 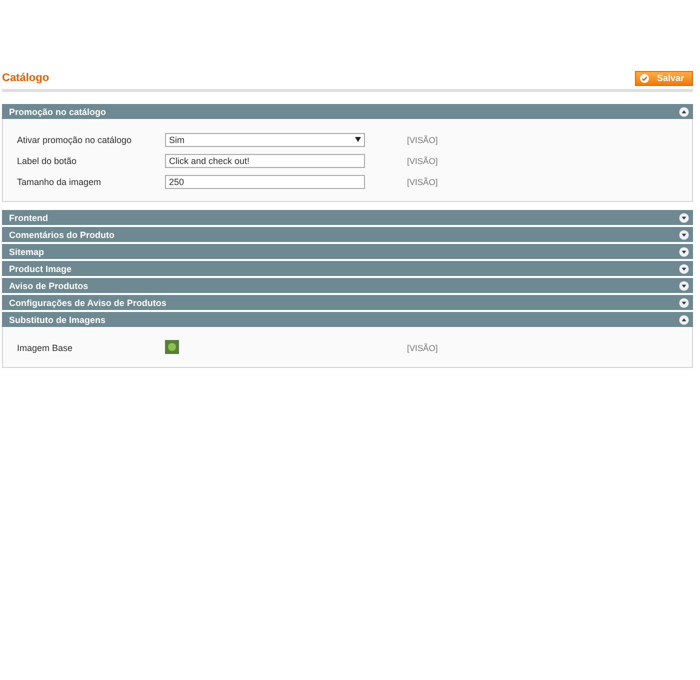 I want to click on section-header: Configurações de Aviso de Produtos, so click(x=347, y=302).